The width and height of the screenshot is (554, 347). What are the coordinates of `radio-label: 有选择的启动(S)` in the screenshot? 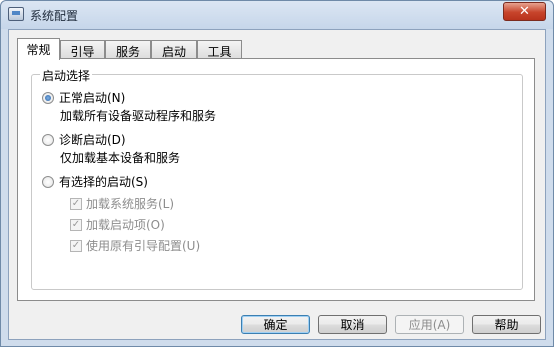 It's located at (103, 181).